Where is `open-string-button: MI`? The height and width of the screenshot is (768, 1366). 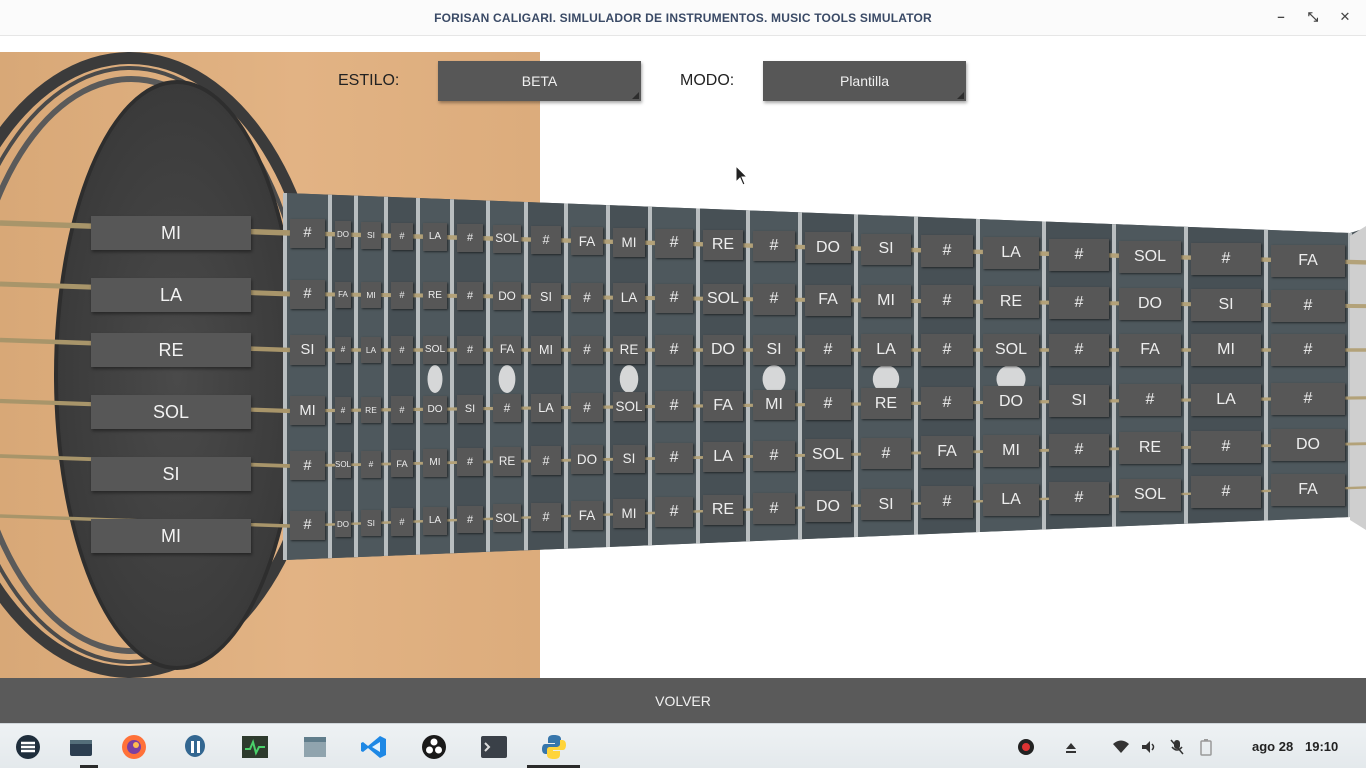
open-string-button: MI is located at coordinates (171, 233).